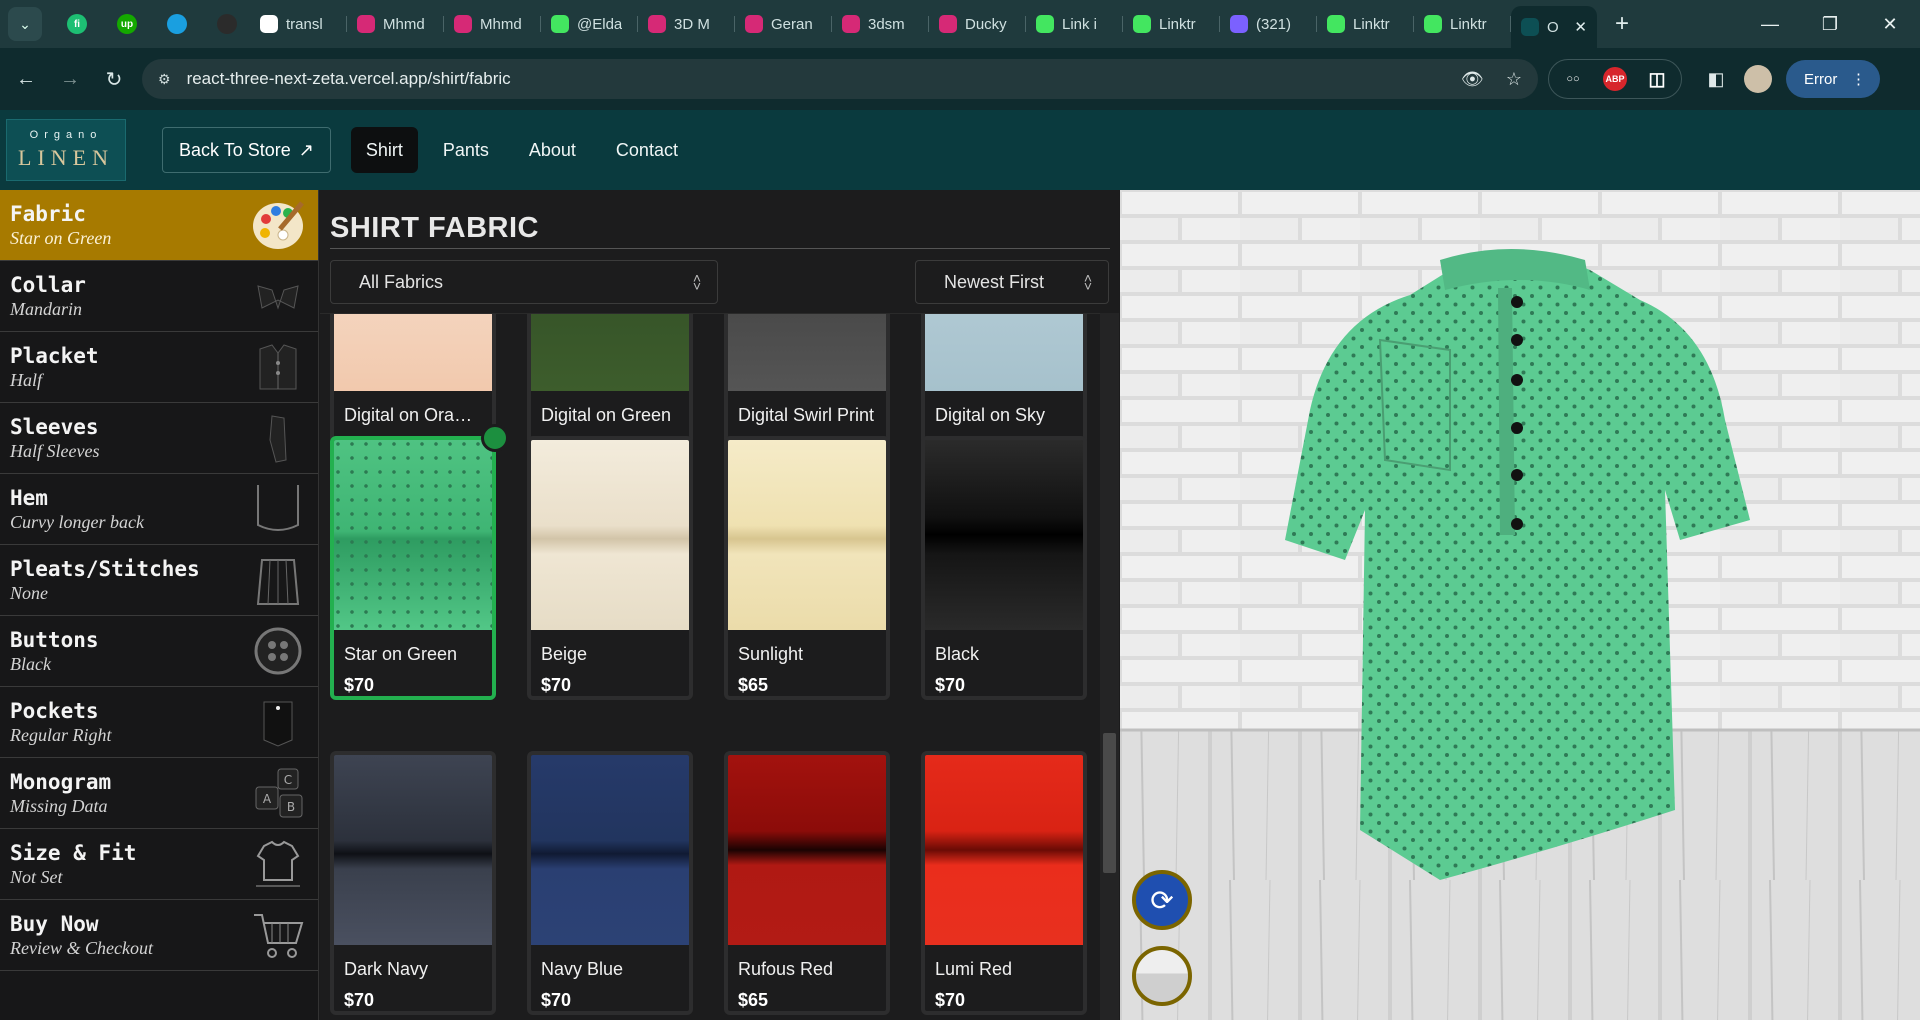 The width and height of the screenshot is (1920, 1020). What do you see at coordinates (1858, 79) in the screenshot?
I see `more-menu-icon: ⋮` at bounding box center [1858, 79].